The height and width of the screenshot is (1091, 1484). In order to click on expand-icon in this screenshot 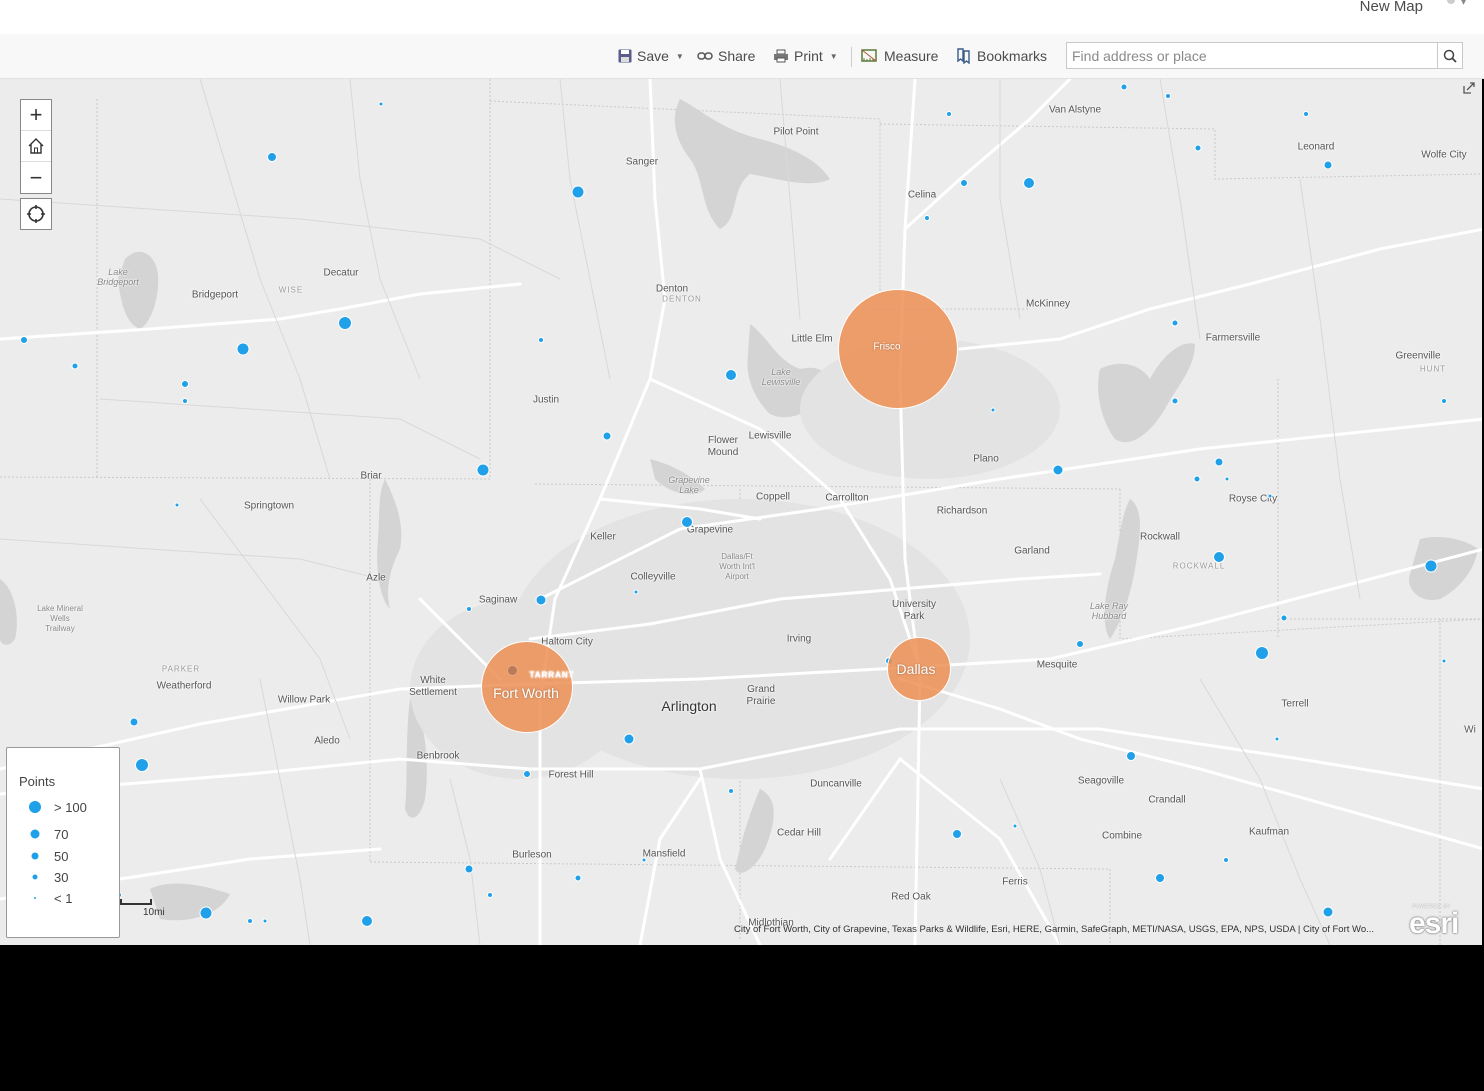, I will do `click(1469, 88)`.